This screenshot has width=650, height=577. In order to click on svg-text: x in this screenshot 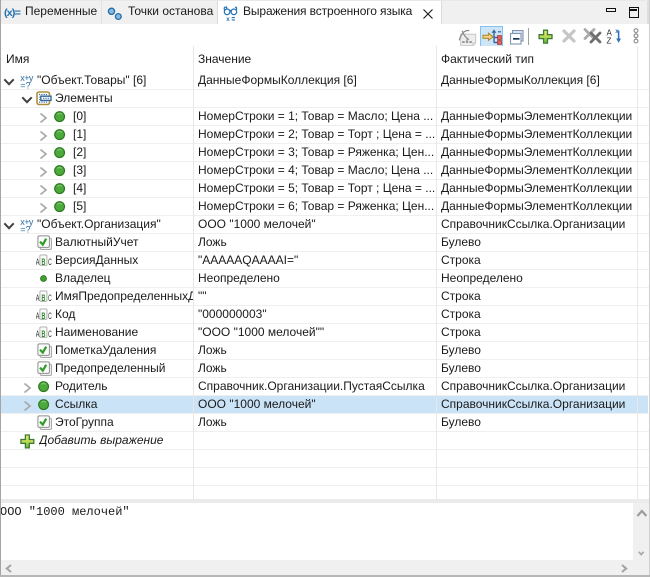, I will do `click(228, 19)`.